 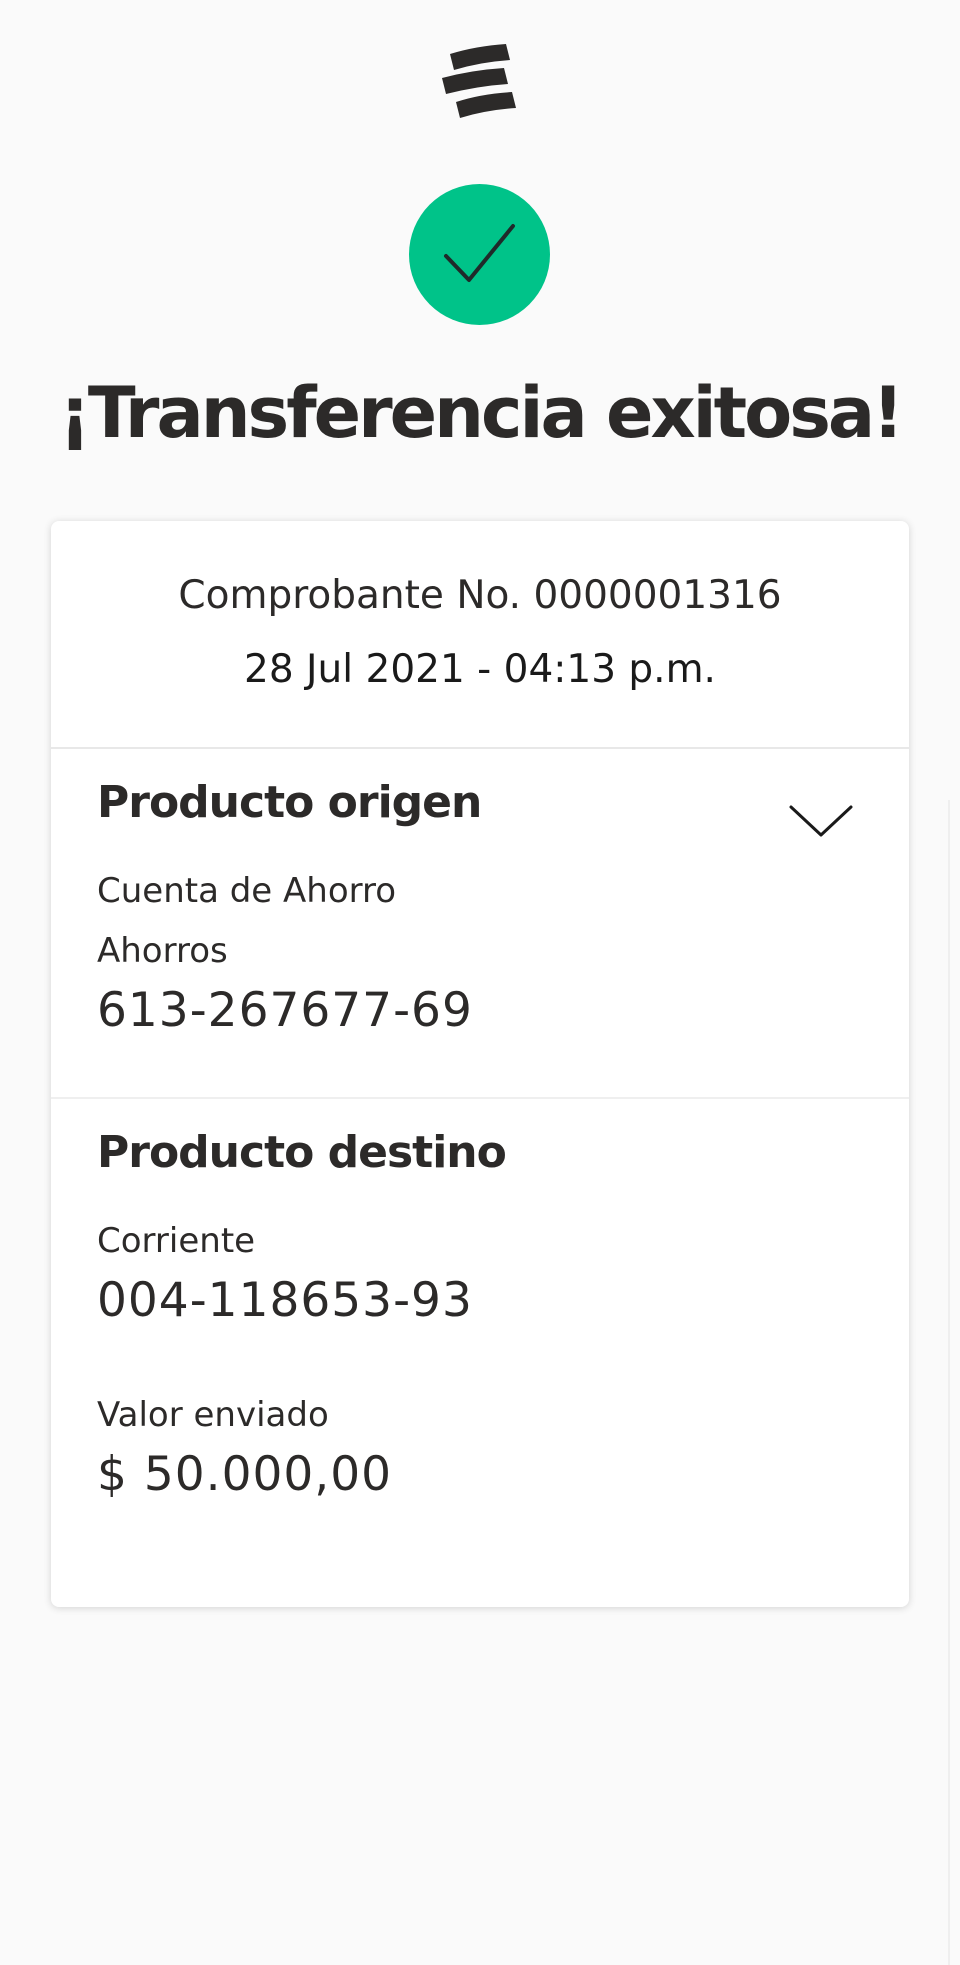 What do you see at coordinates (481, 413) in the screenshot?
I see `page-title: ¡Transferencia exitosa!` at bounding box center [481, 413].